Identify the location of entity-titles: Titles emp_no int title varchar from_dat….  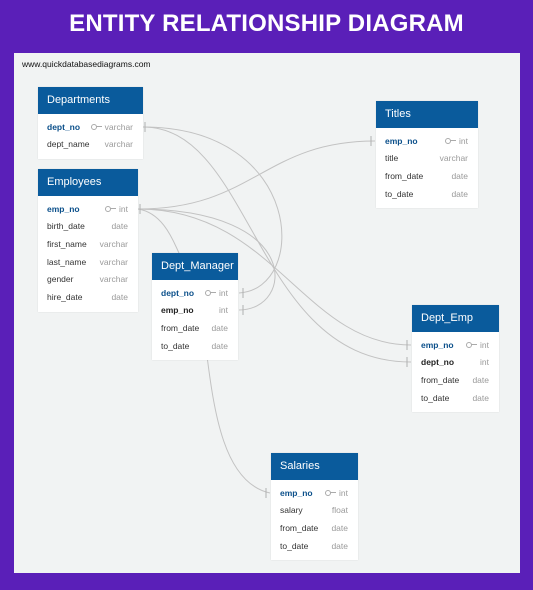
(427, 155).